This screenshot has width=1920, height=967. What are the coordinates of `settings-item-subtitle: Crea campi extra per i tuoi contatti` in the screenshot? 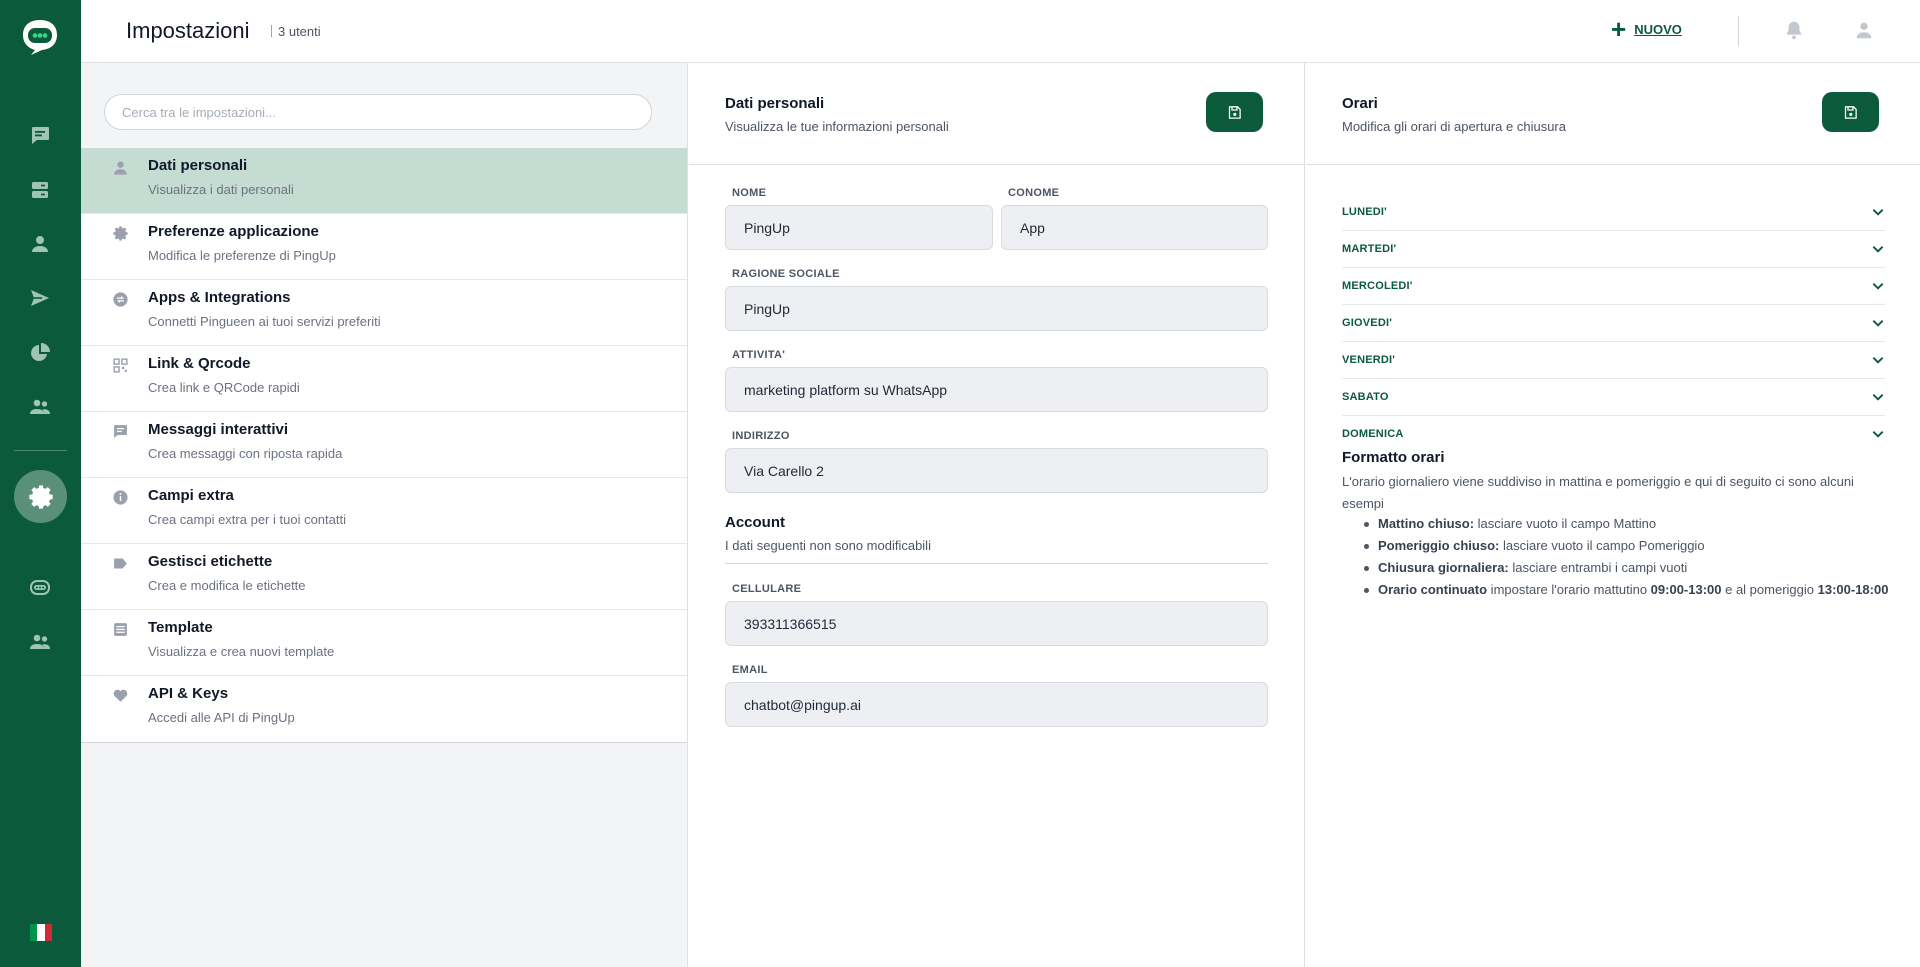 It's located at (247, 519).